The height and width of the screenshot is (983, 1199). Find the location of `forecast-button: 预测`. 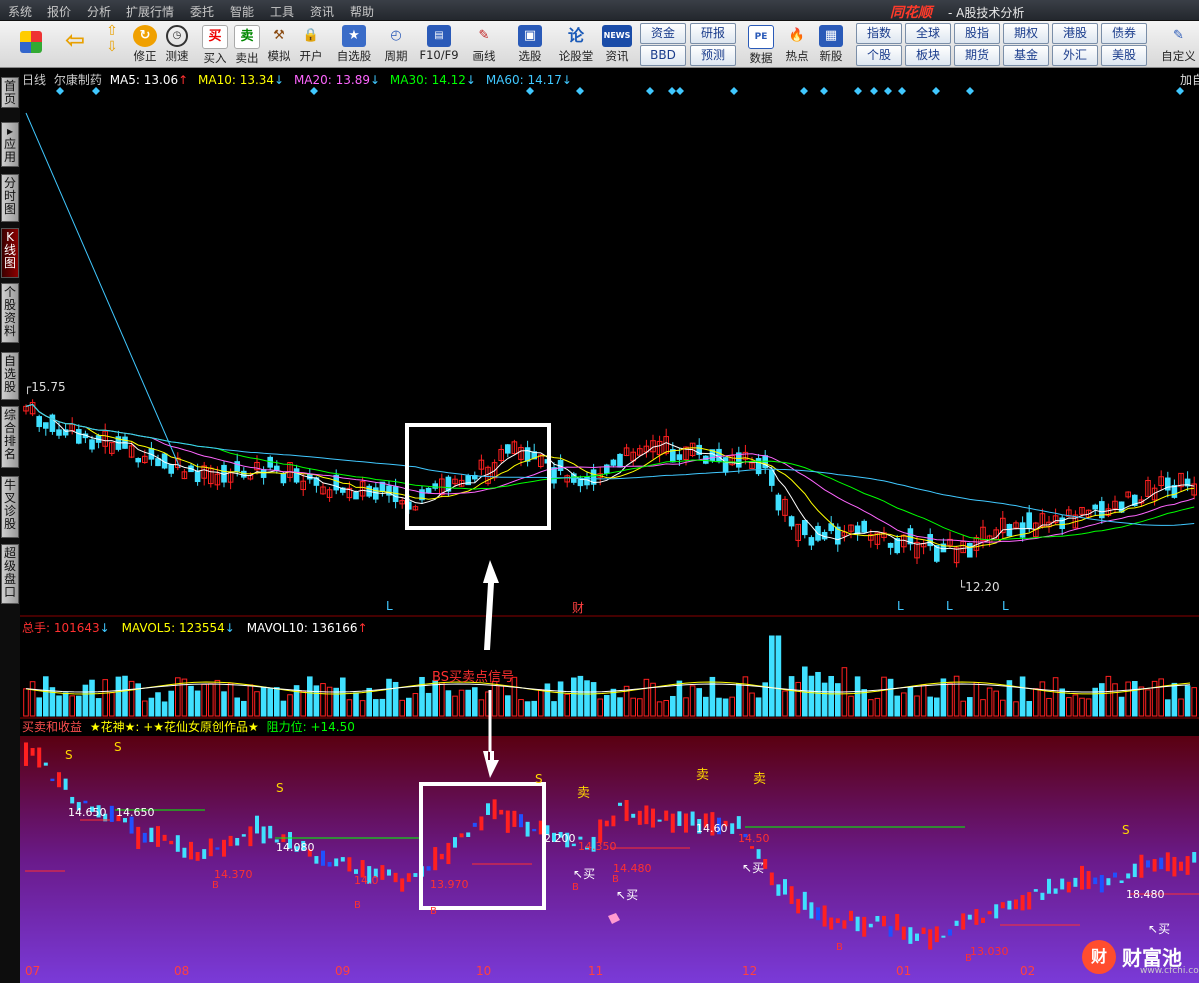

forecast-button: 预测 is located at coordinates (713, 55).